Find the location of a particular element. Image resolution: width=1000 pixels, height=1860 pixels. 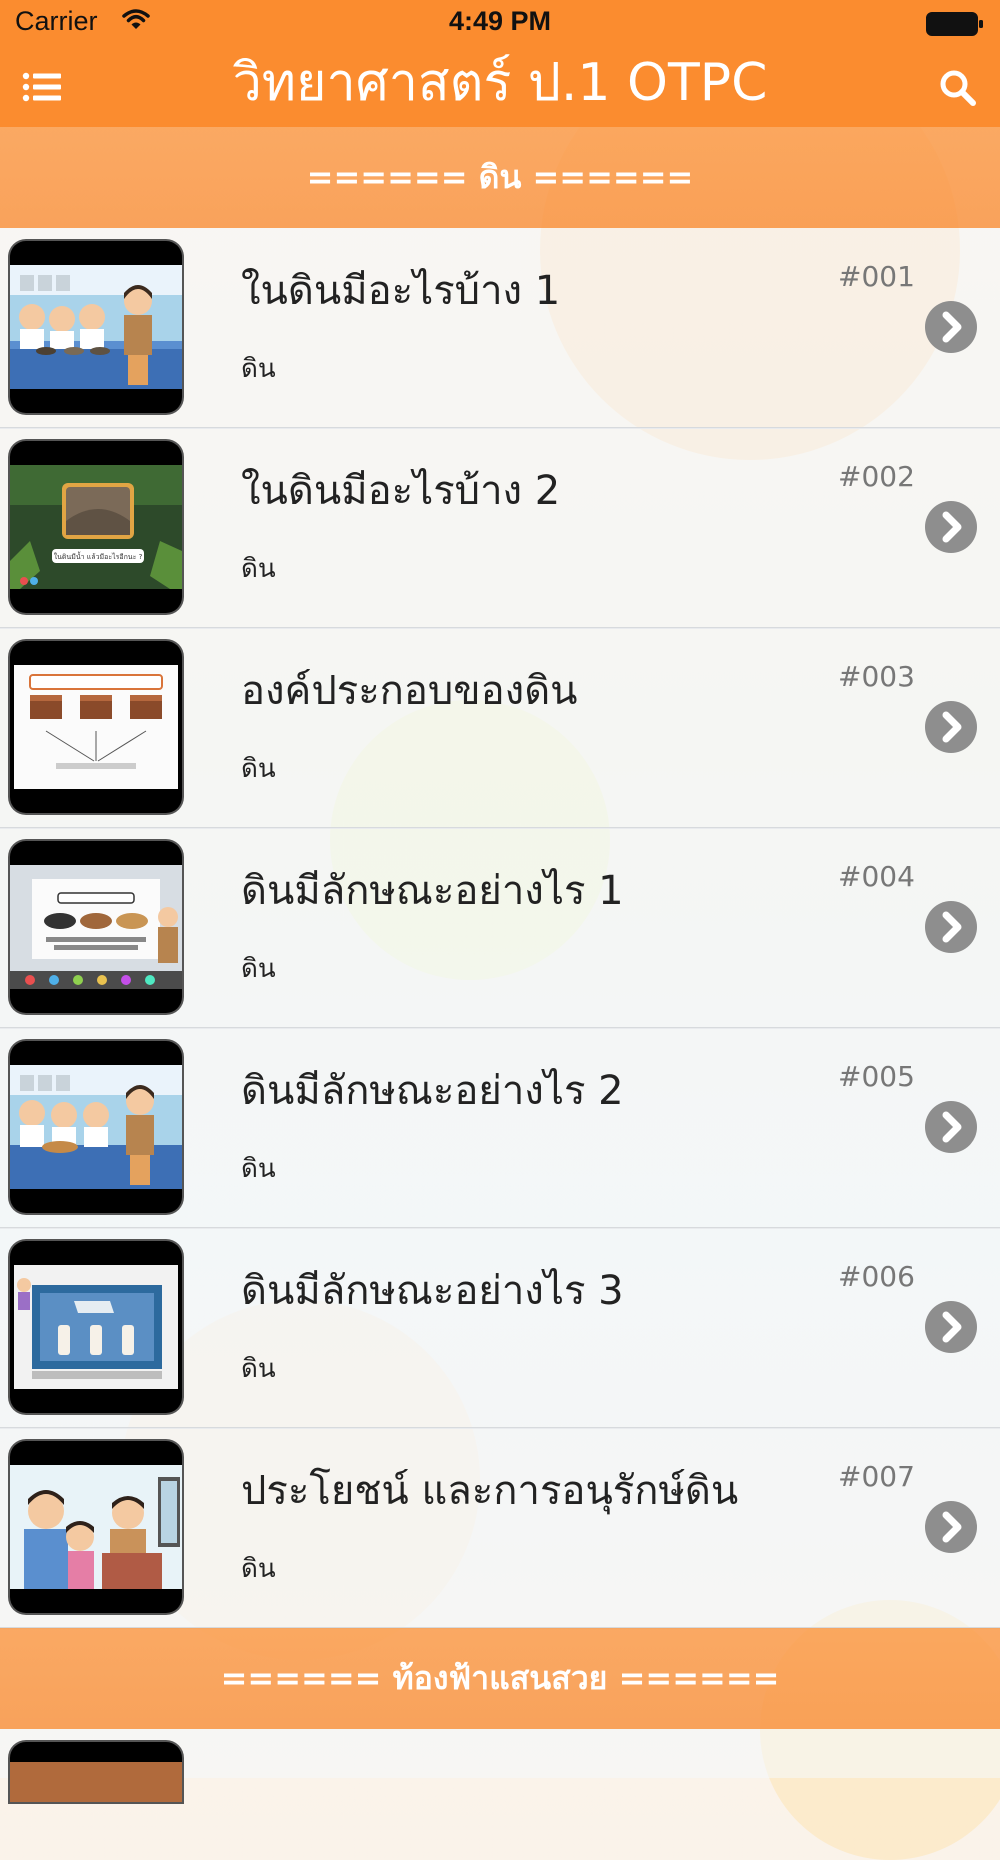

item-title: ดินมีลักษณะอย่างไร 1 is located at coordinates (432, 891).